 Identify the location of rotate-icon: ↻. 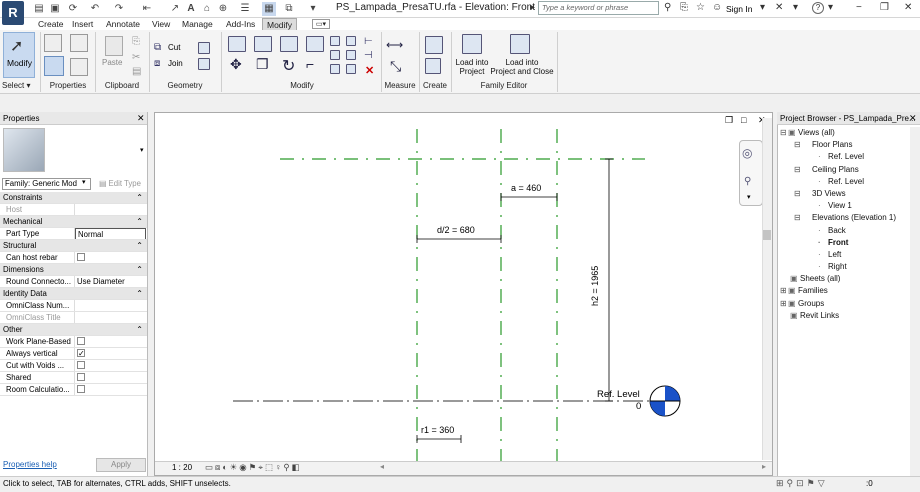
(288, 66).